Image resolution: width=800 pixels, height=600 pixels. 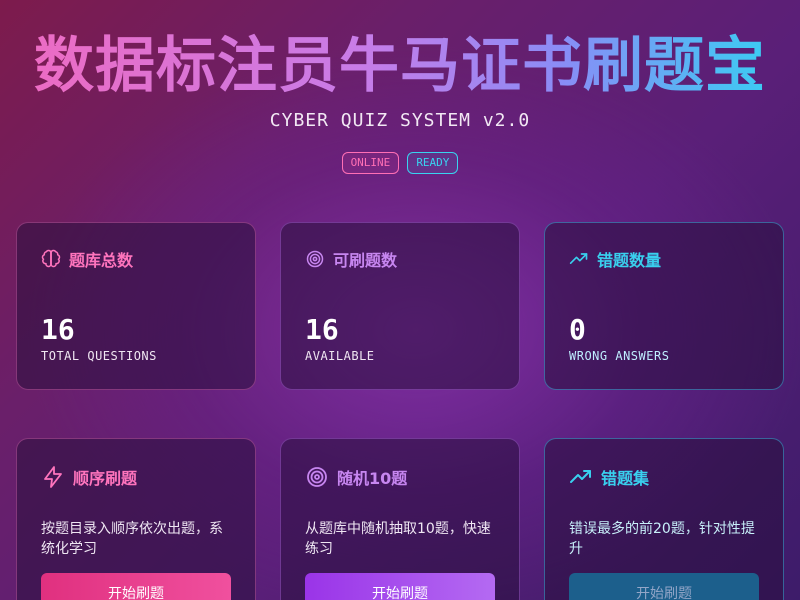 I want to click on mode-description: 错误最多的前20题，针对性提升, so click(x=662, y=539).